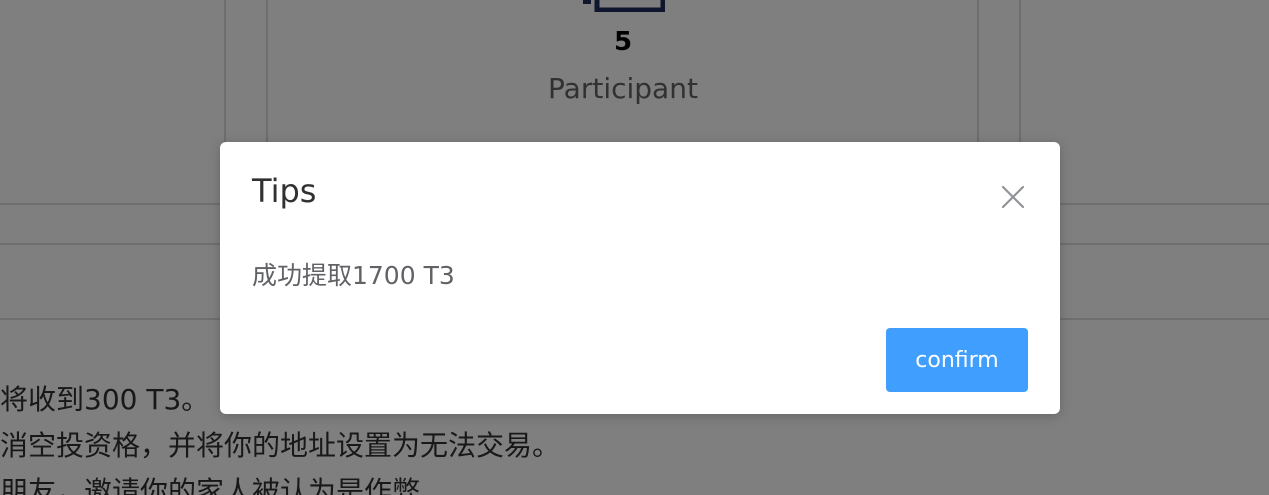 The height and width of the screenshot is (495, 1269). What do you see at coordinates (353, 275) in the screenshot?
I see `dialog-message: 成功提取1700 T3` at bounding box center [353, 275].